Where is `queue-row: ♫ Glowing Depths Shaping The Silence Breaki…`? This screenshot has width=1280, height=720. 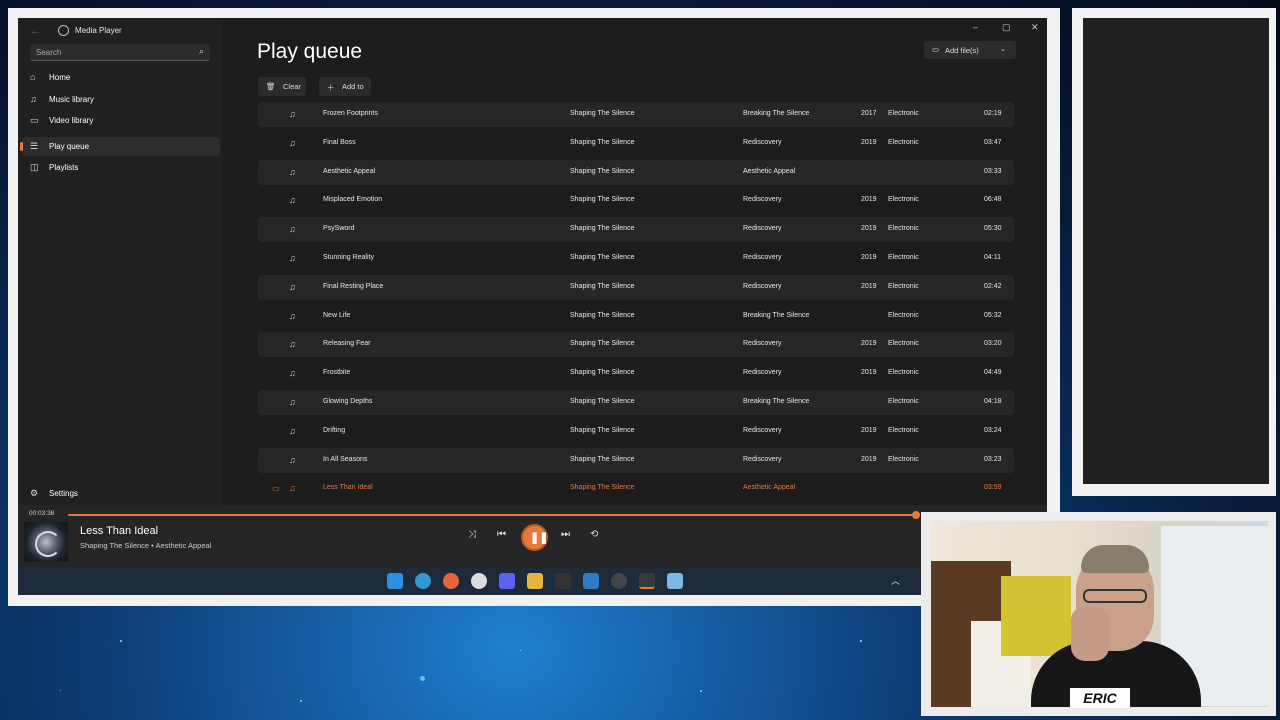
queue-row: ♫ Glowing Depths Shaping The Silence Breaki… is located at coordinates (636, 402).